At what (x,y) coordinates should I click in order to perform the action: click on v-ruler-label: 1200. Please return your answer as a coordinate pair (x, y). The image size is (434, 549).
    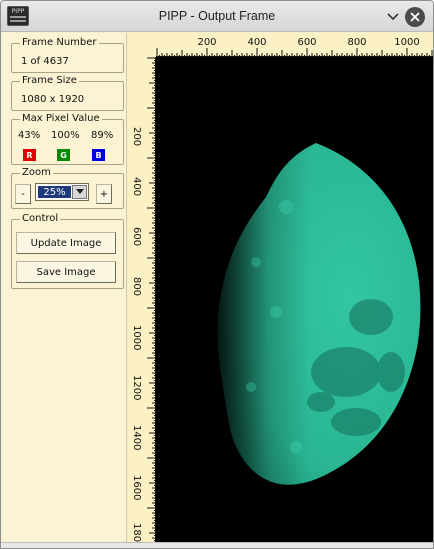
    Looking at the image, I should click on (136, 388).